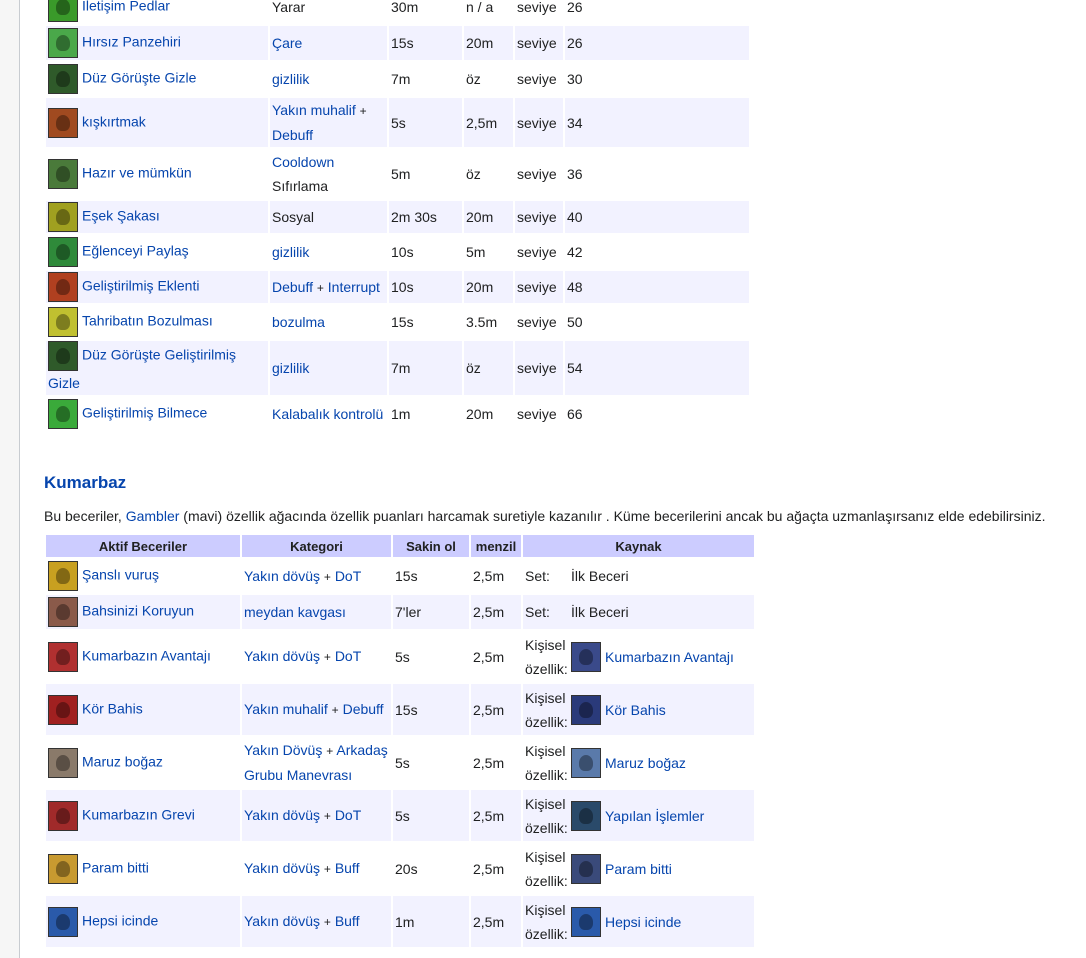  Describe the element at coordinates (135, 251) in the screenshot. I see `skill-link: Eğlenceyi Paylaş` at that location.